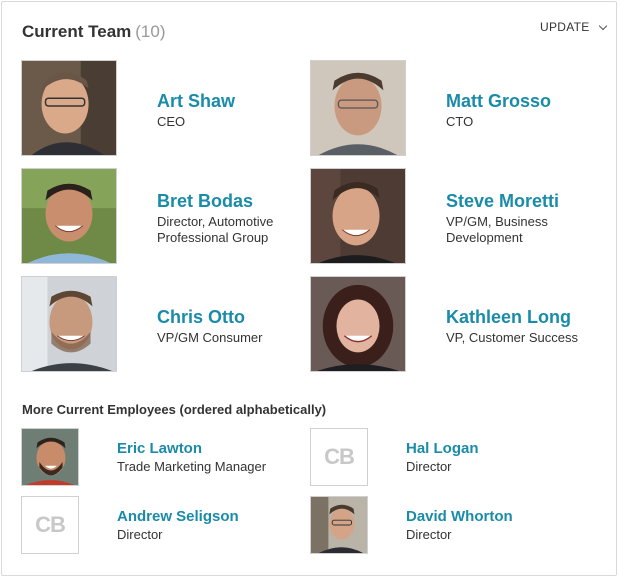 Image resolution: width=620 pixels, height=579 pixels. Describe the element at coordinates (442, 448) in the screenshot. I see `employee-name: Hal Logan` at that location.